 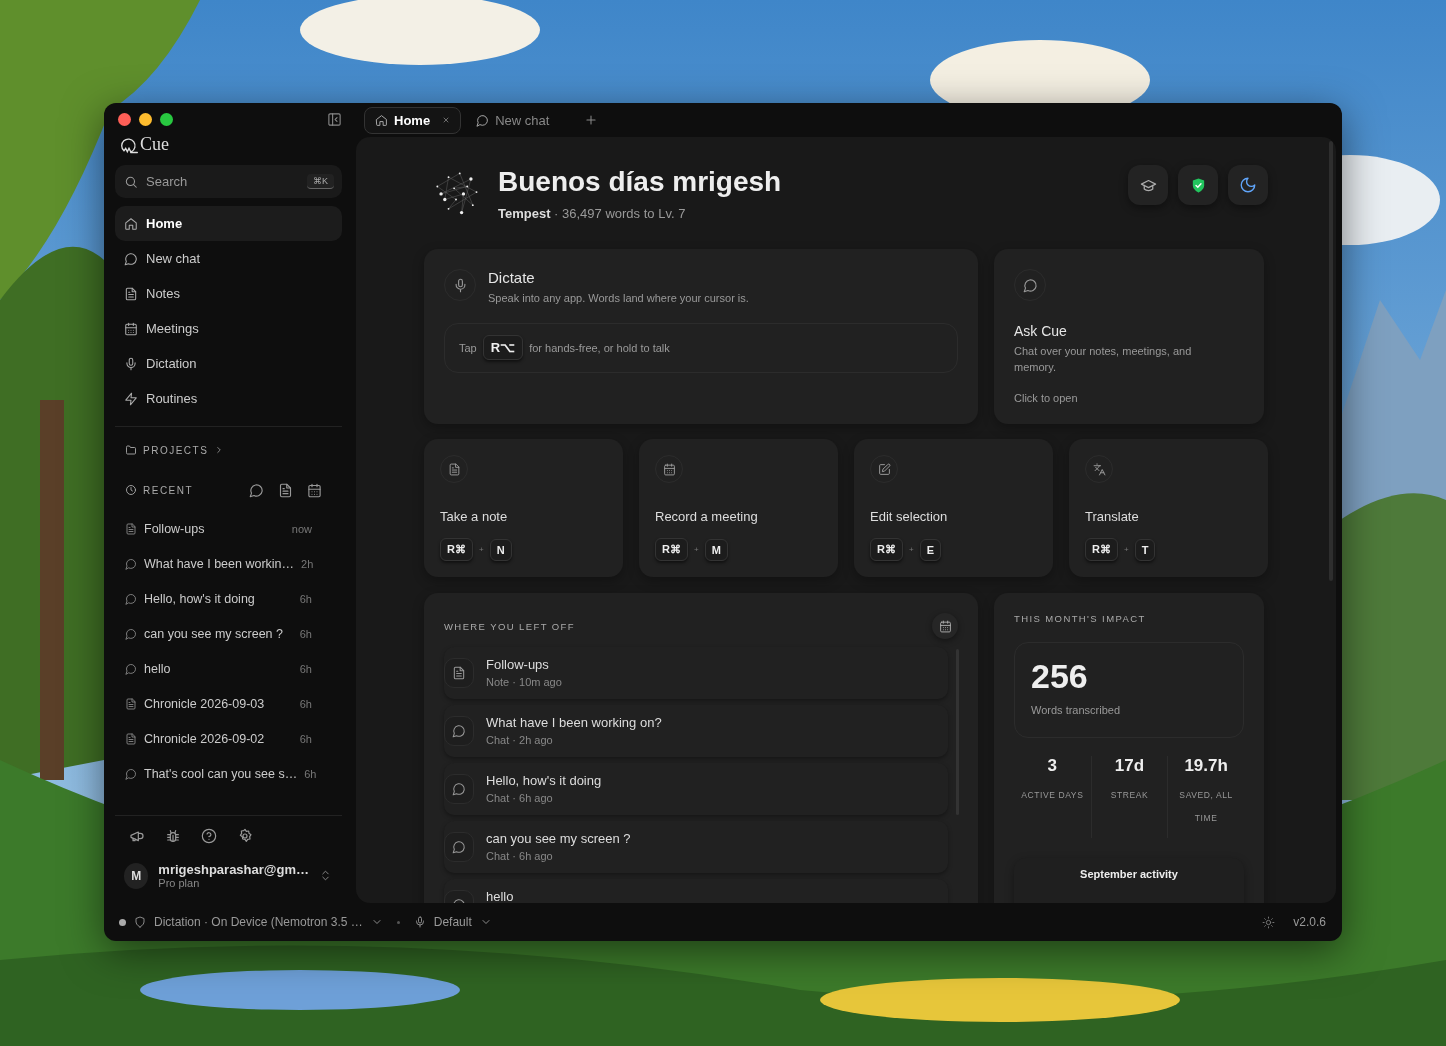 I want to click on close-button, so click(x=124, y=119).